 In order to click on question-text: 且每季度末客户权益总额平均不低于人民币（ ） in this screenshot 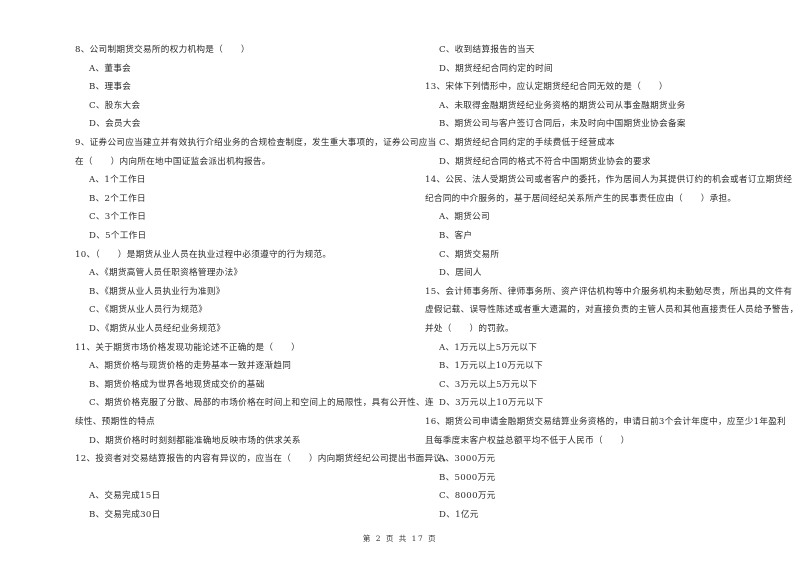, I will do `click(527, 440)`.